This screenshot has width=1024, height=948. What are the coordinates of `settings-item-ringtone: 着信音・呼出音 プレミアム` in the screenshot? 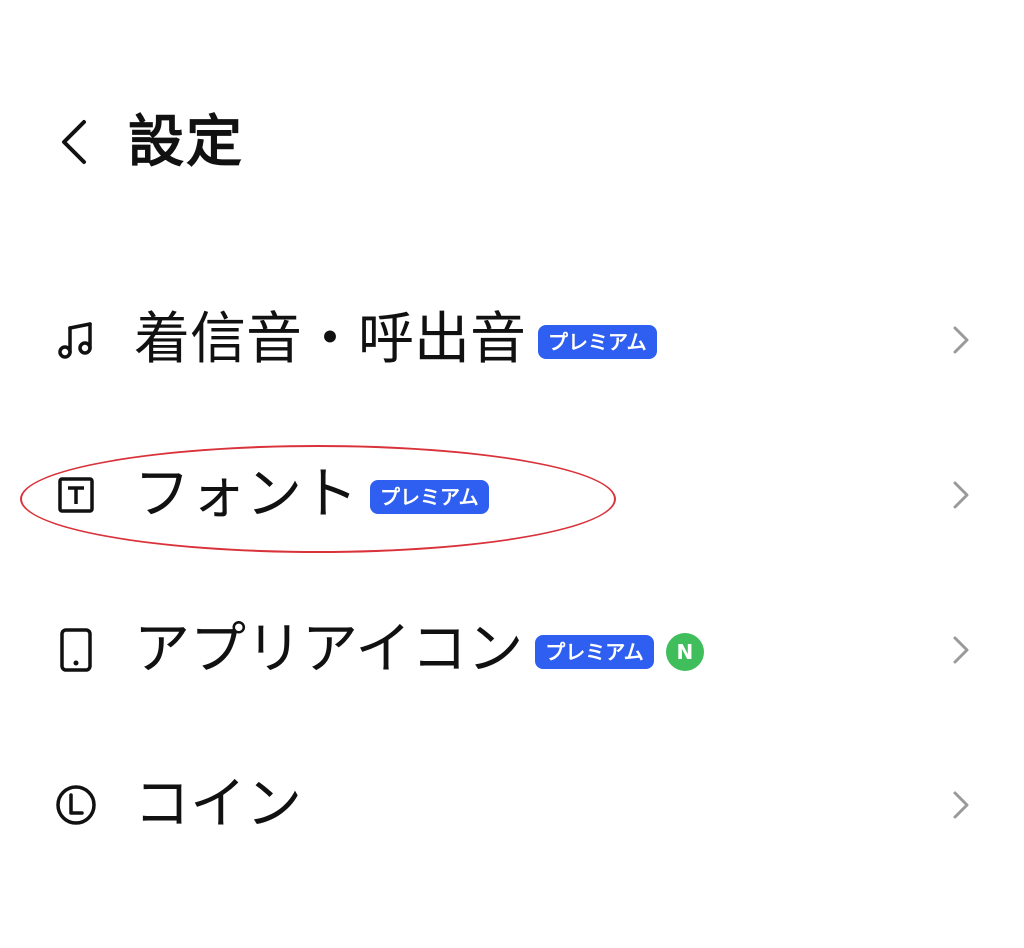 It's located at (512, 340).